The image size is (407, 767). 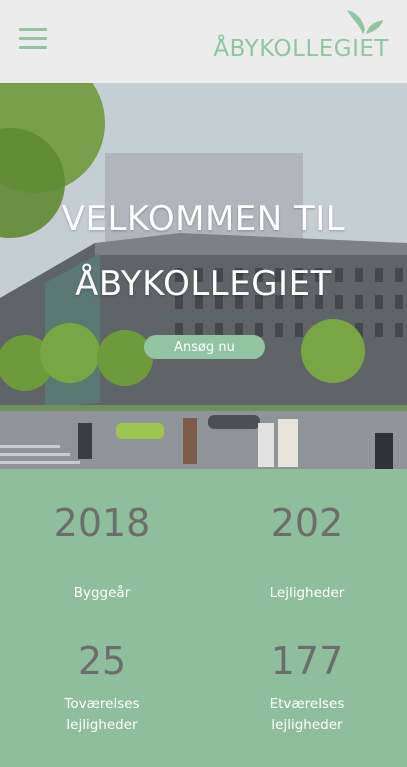 What do you see at coordinates (203, 219) in the screenshot?
I see `hero-title-line1: VELKOMMEN TIL` at bounding box center [203, 219].